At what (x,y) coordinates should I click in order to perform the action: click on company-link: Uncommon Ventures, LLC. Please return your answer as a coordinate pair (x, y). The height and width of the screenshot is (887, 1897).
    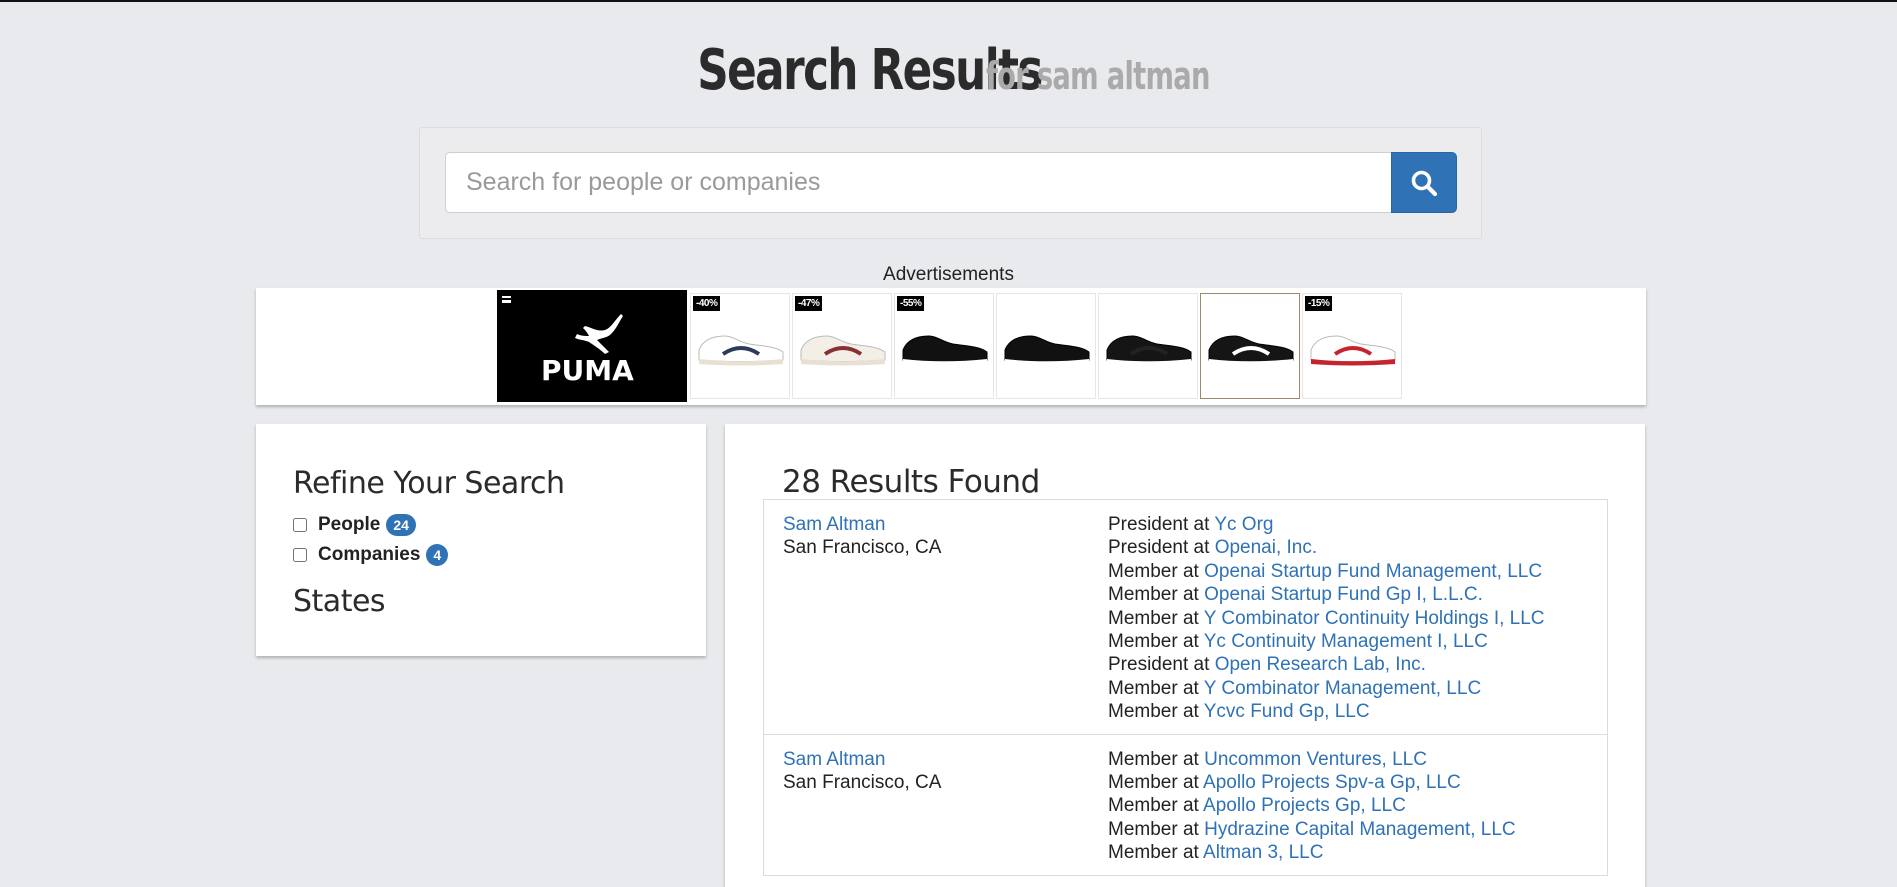
    Looking at the image, I should click on (1315, 759).